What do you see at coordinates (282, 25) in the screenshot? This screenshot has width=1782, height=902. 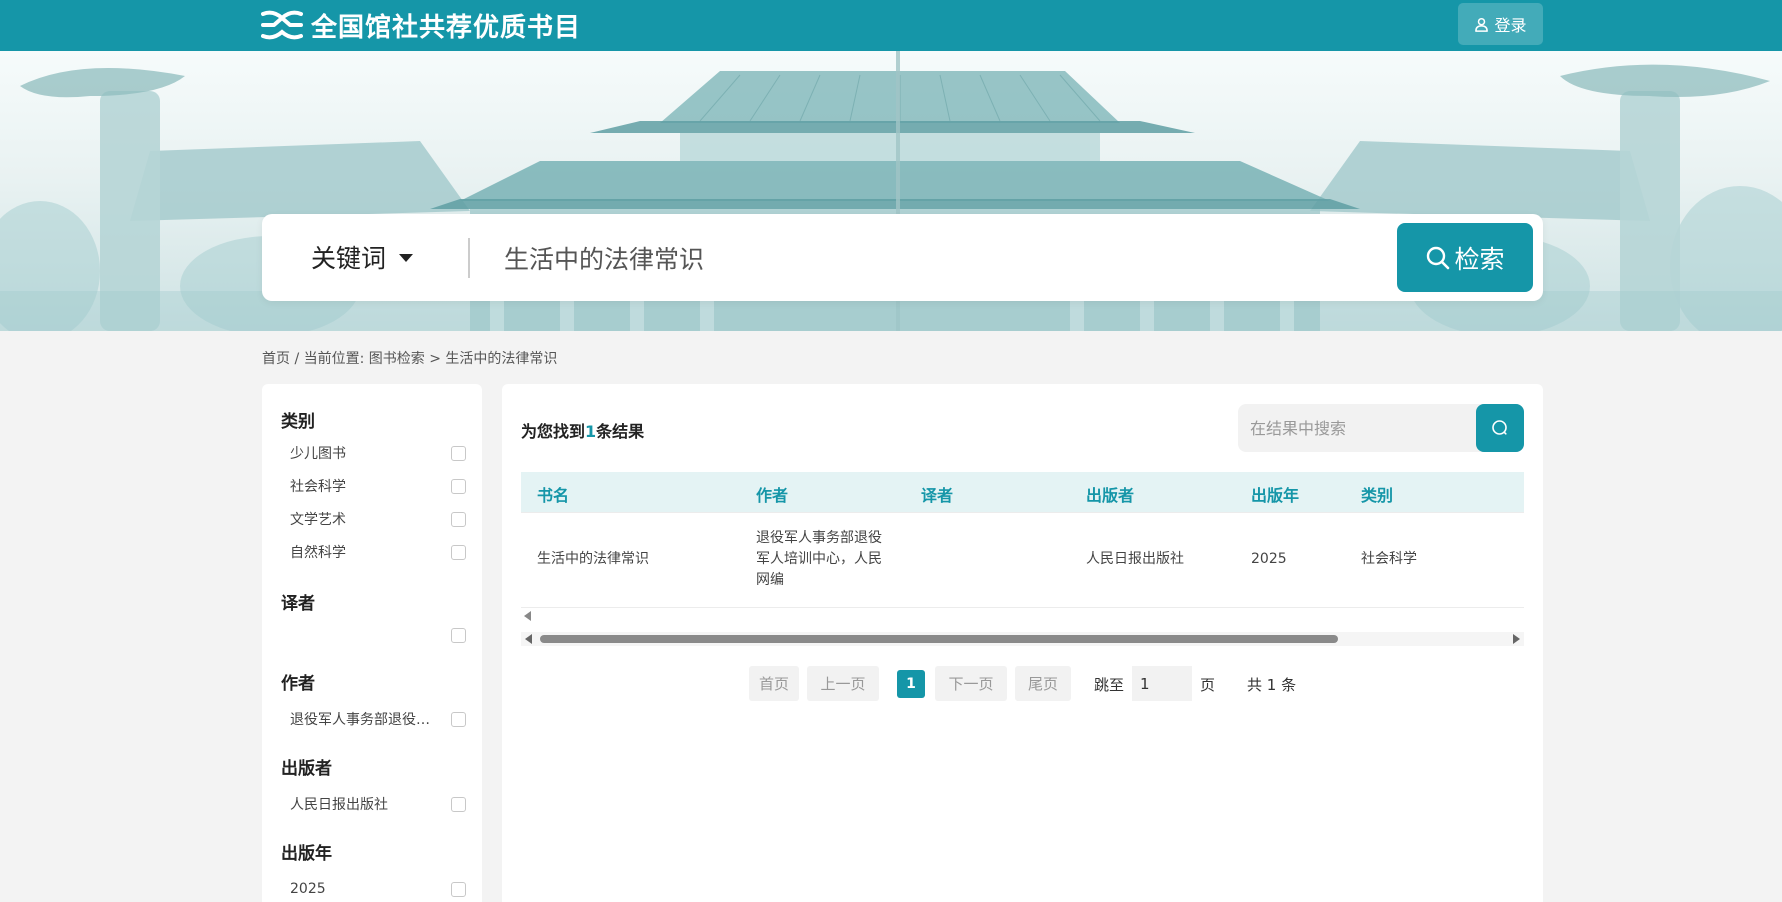 I see `logo-icon` at bounding box center [282, 25].